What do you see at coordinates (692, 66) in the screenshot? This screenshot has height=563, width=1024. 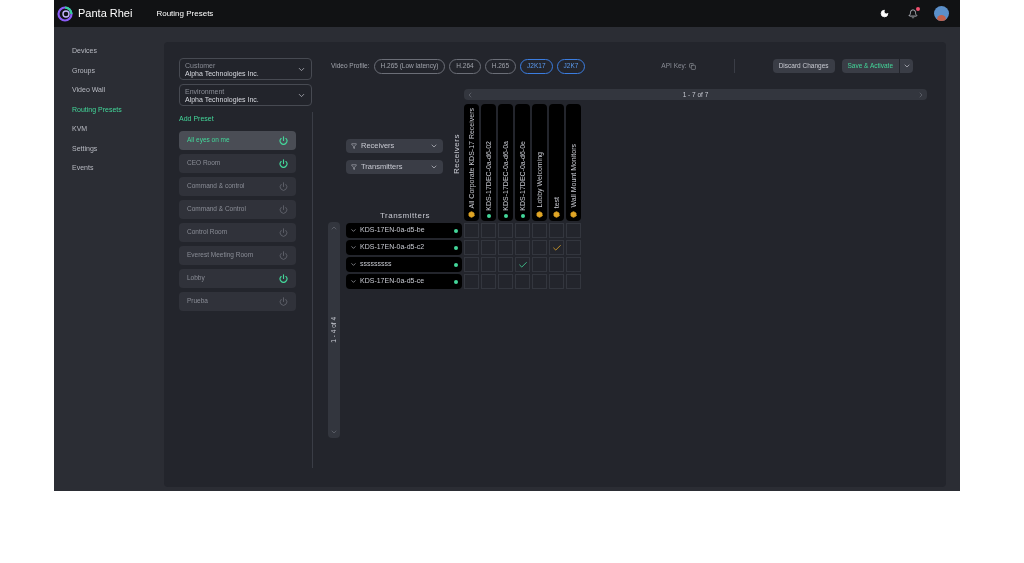 I see `copy-icon` at bounding box center [692, 66].